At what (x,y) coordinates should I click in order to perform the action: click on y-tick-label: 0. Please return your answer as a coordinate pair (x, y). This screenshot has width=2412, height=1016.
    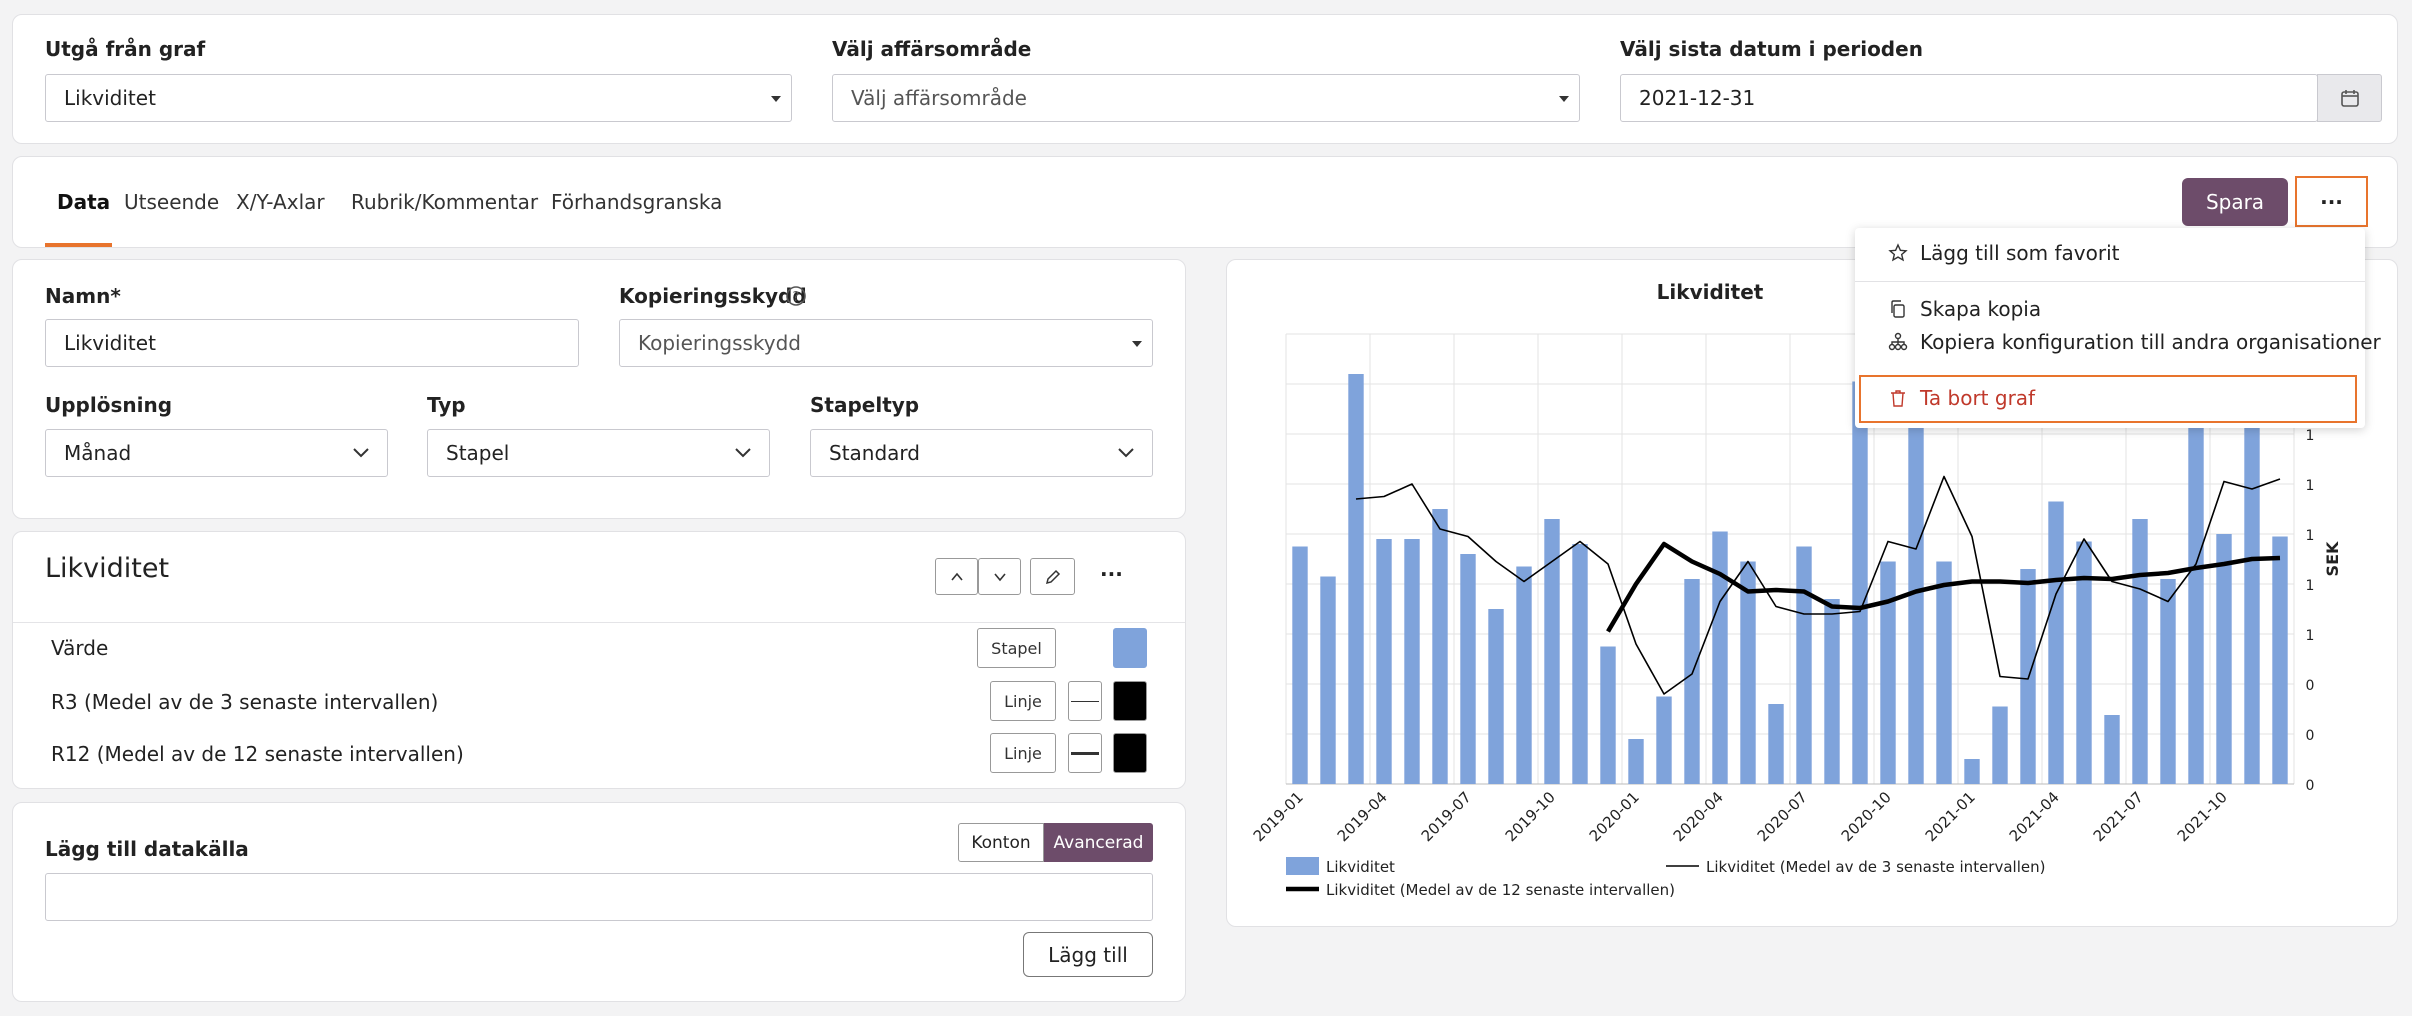
    Looking at the image, I should click on (2310, 786).